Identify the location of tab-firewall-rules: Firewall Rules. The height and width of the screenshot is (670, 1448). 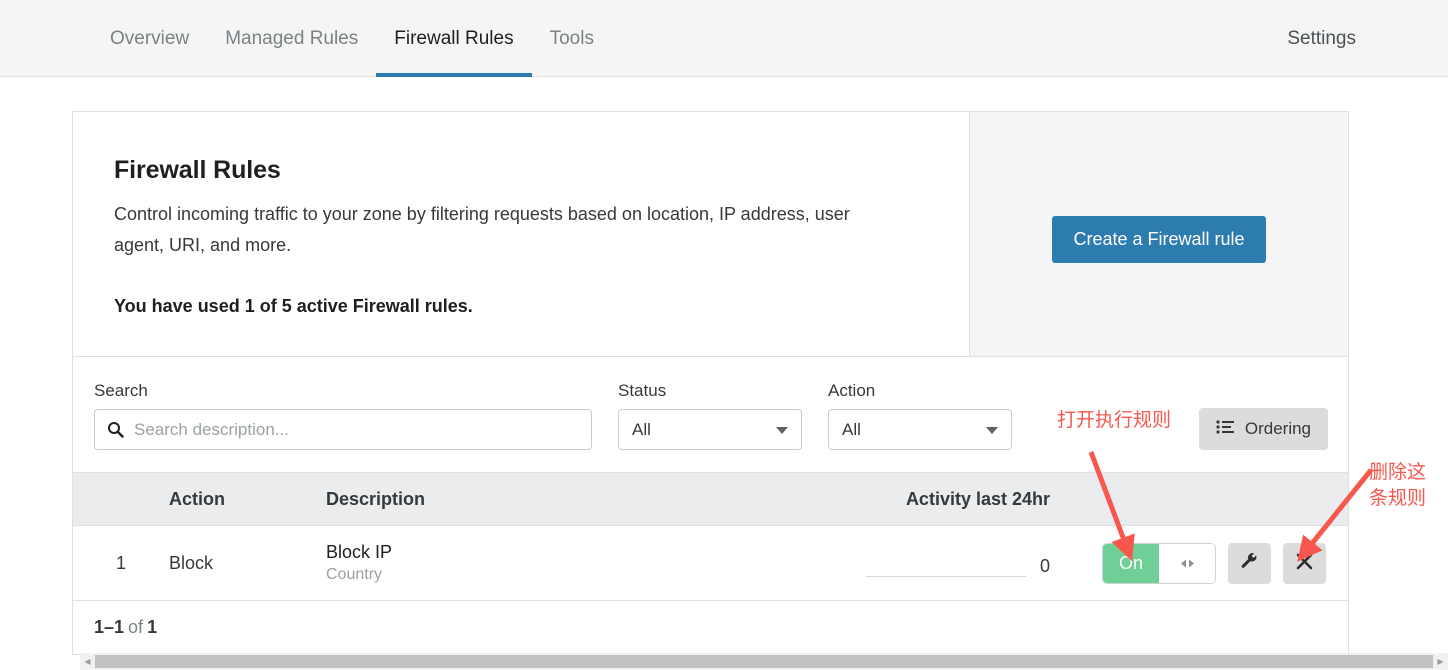
(454, 38).